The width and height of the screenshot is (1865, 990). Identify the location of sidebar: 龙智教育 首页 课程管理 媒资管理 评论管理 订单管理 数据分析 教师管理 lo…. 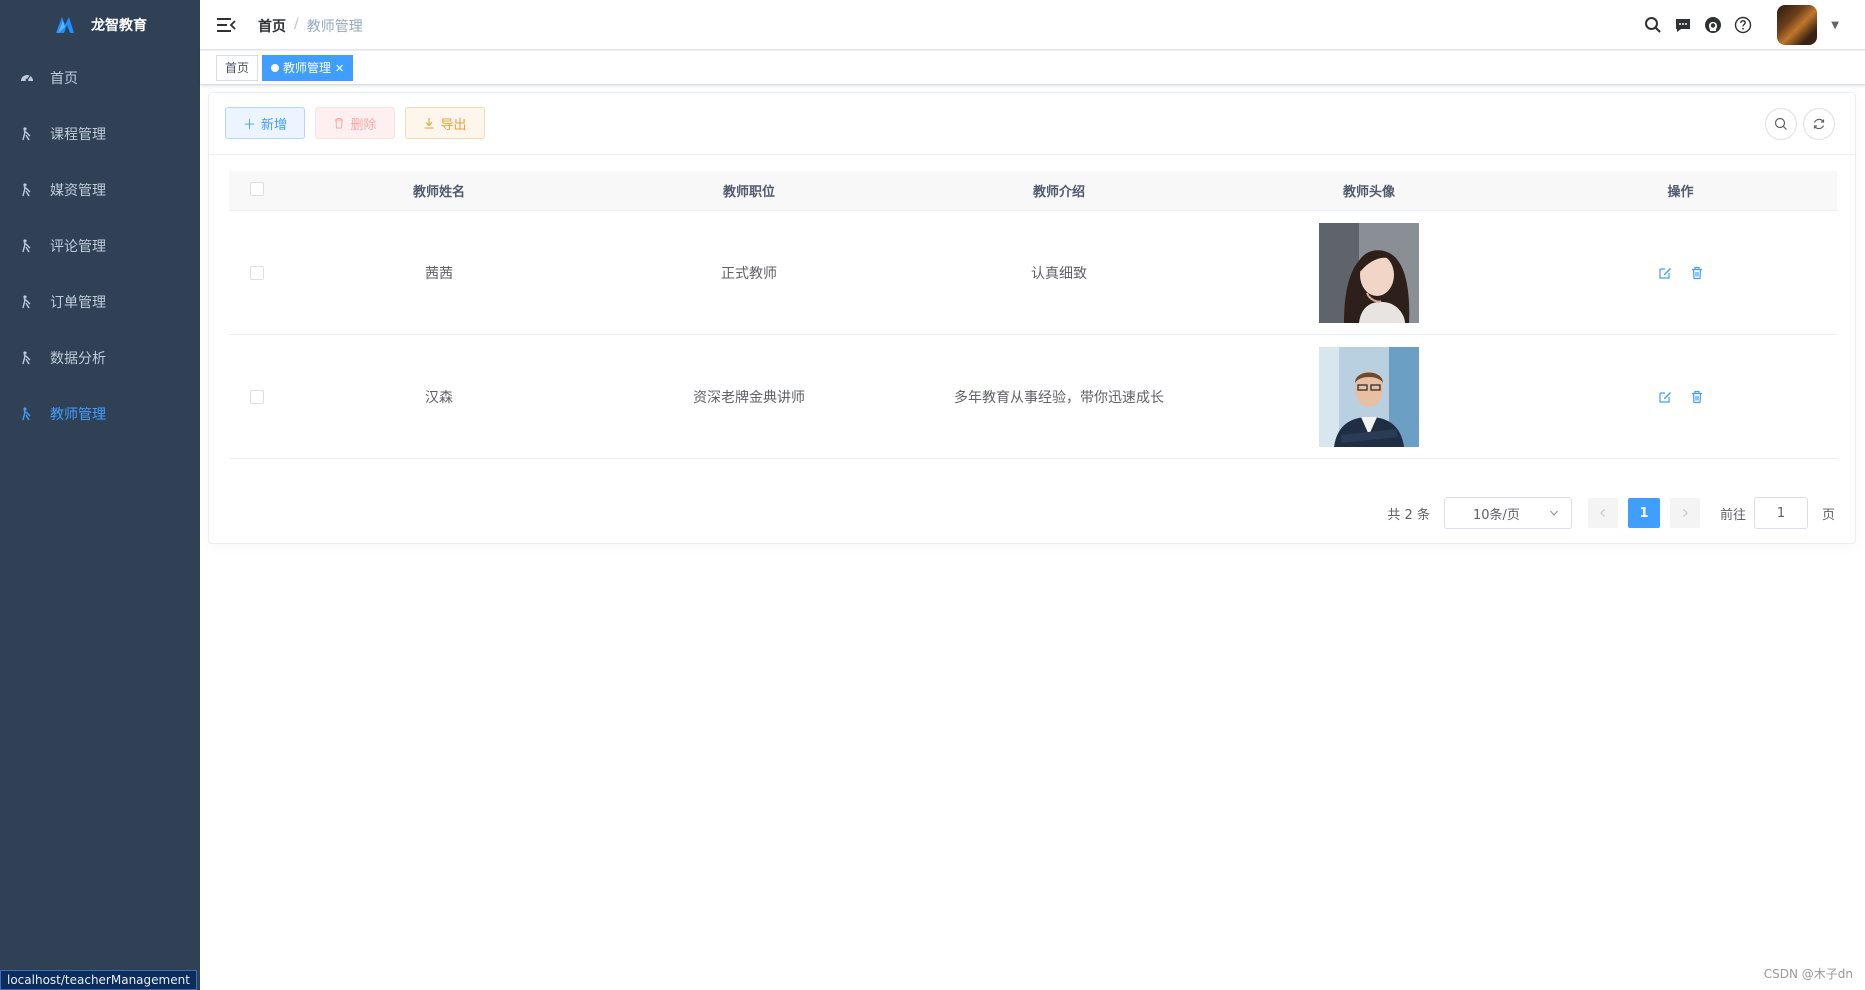
(100, 495).